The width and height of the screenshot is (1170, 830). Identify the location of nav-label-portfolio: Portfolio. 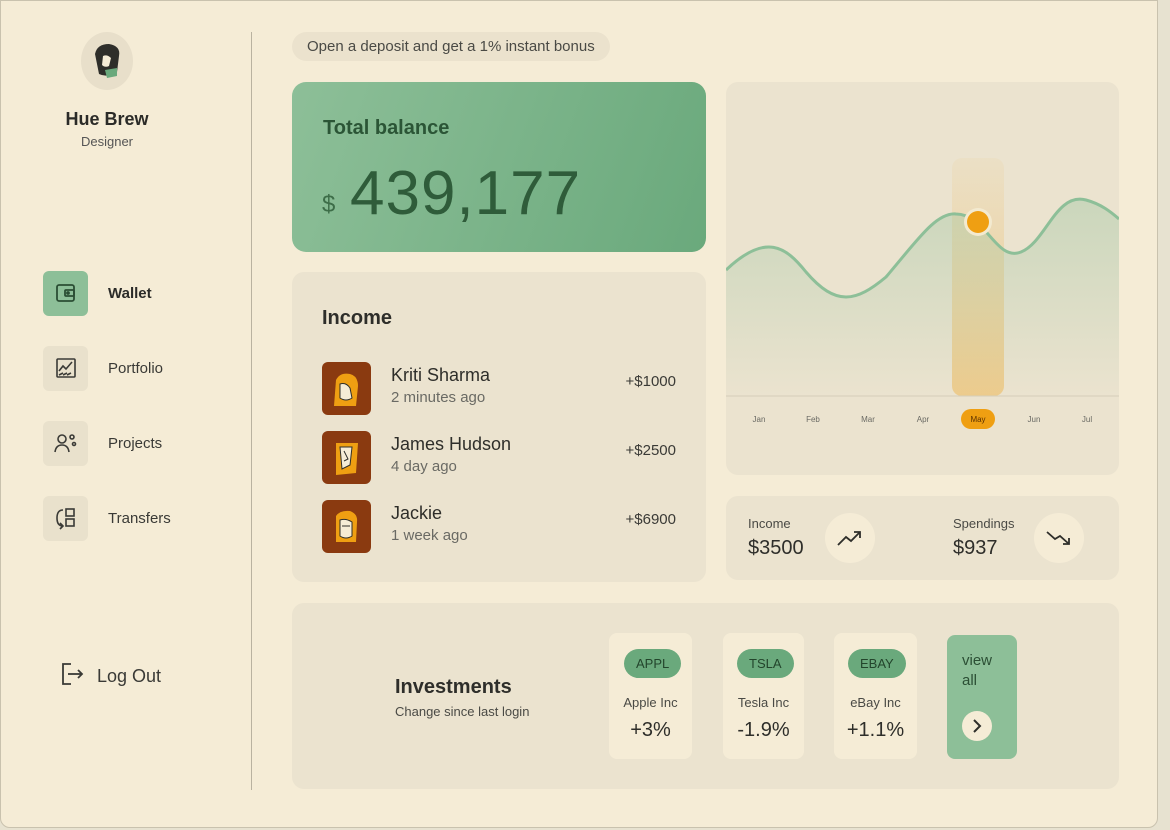
(136, 368).